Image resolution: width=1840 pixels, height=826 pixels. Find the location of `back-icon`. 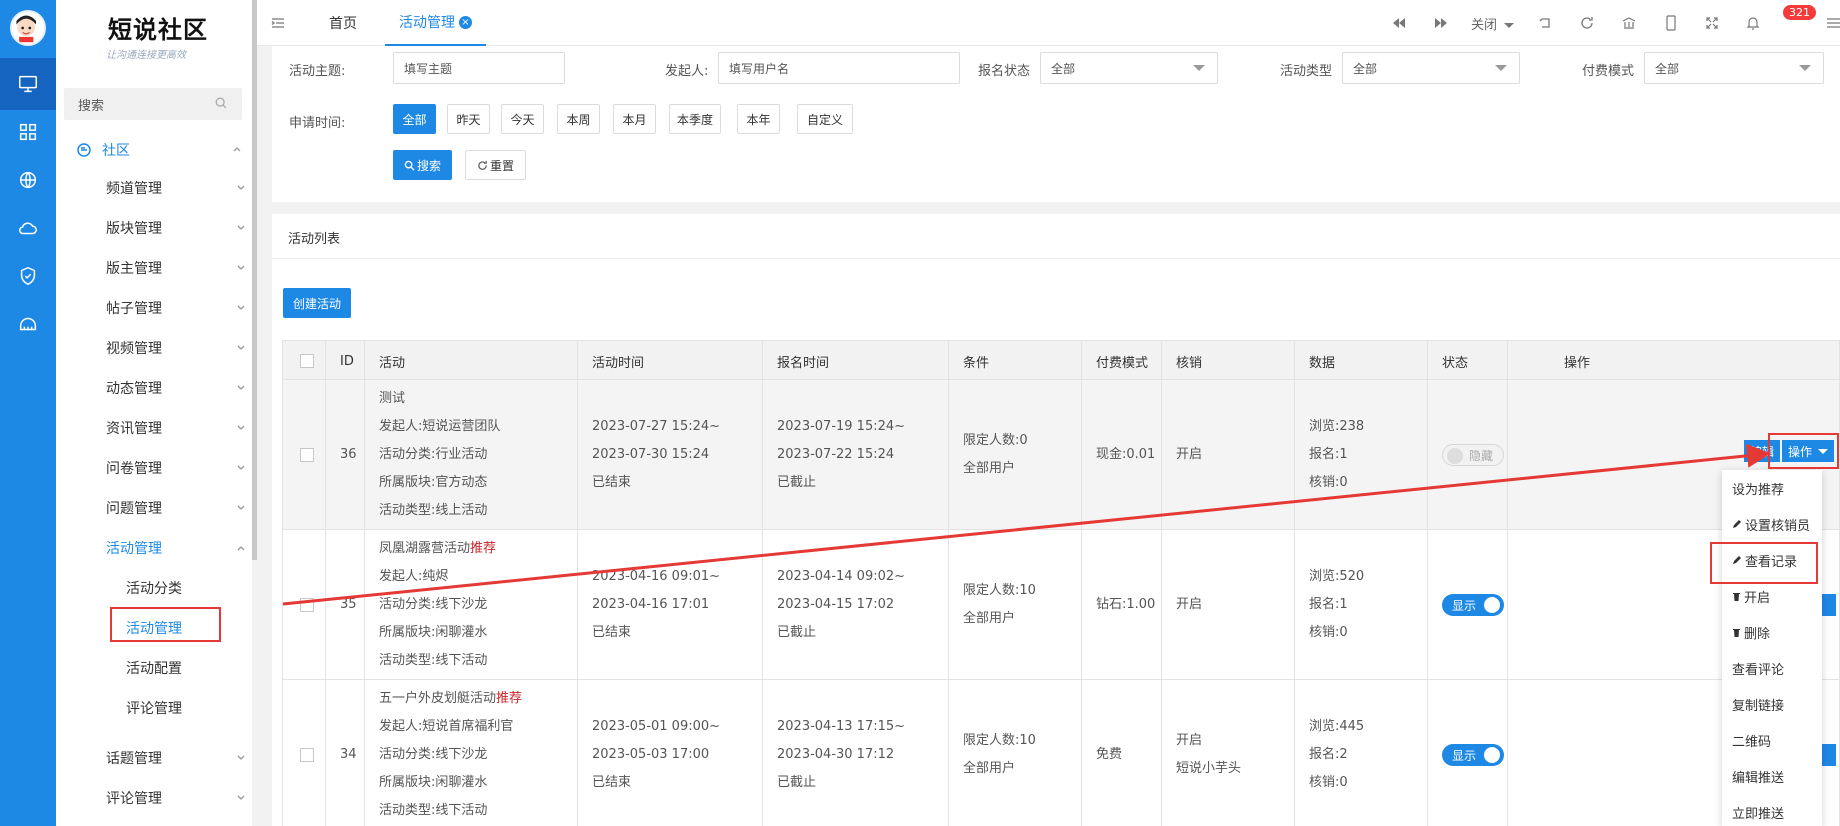

back-icon is located at coordinates (1545, 23).